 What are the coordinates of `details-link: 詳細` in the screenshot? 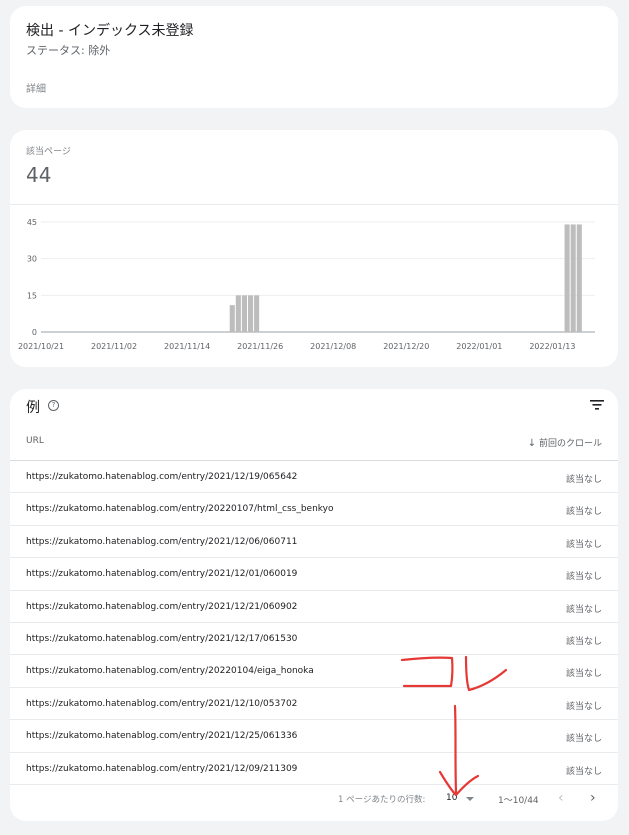 It's located at (36, 87).